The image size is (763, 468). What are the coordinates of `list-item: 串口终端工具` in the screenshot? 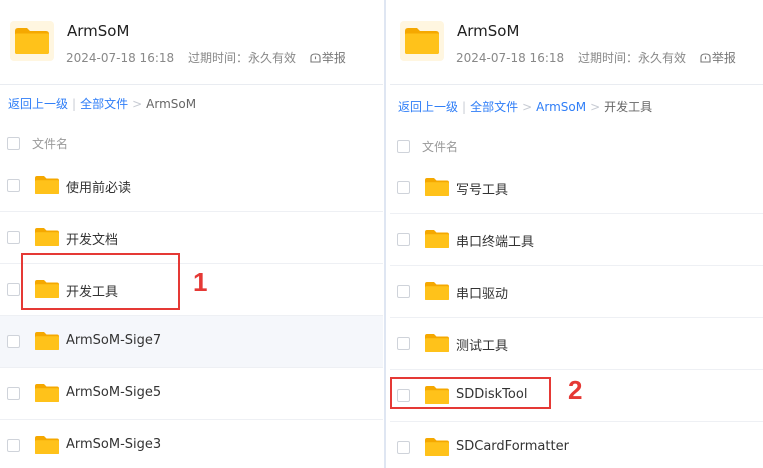 It's located at (576, 240).